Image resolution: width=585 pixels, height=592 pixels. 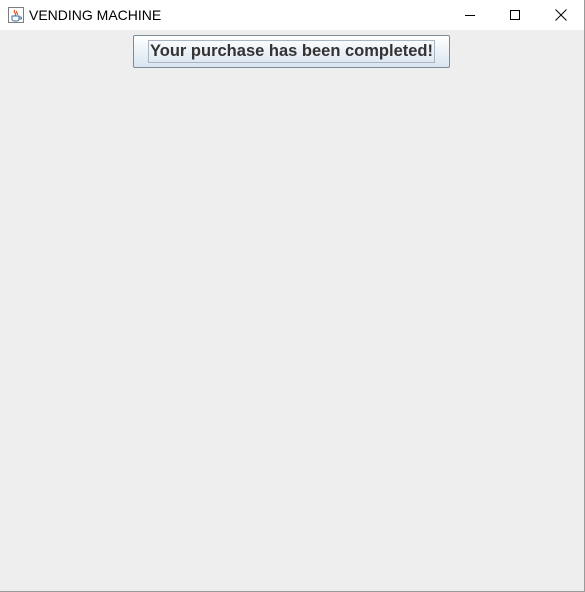 I want to click on minimize-icon, so click(x=470, y=15).